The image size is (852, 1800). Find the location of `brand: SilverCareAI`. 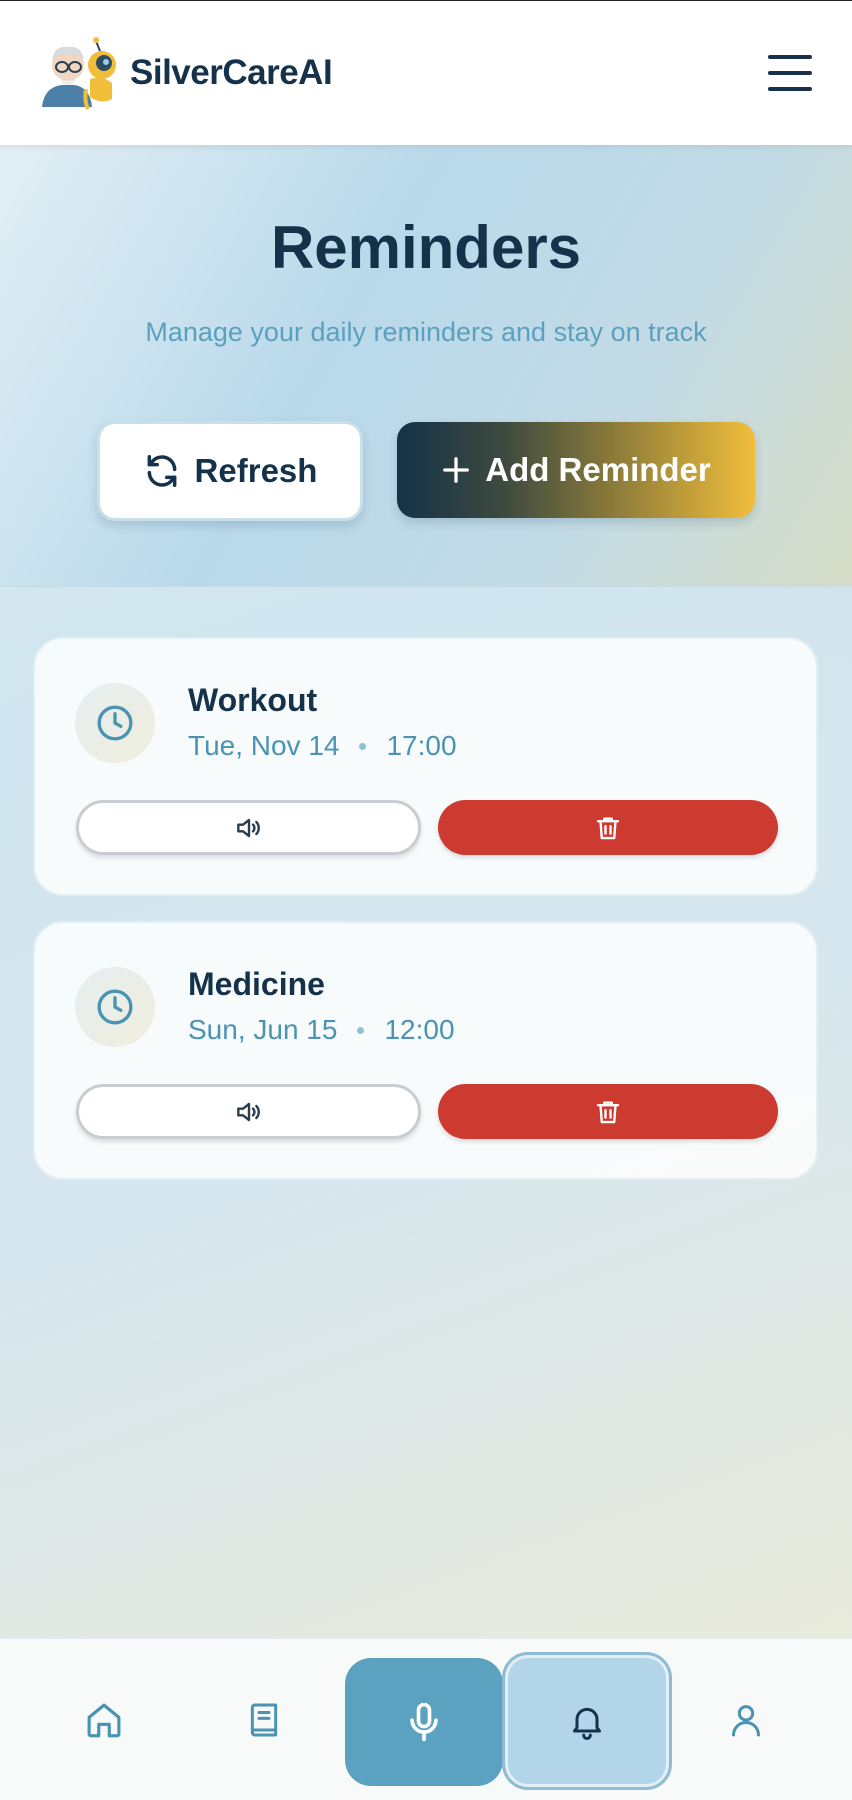

brand: SilverCareAI is located at coordinates (186, 73).